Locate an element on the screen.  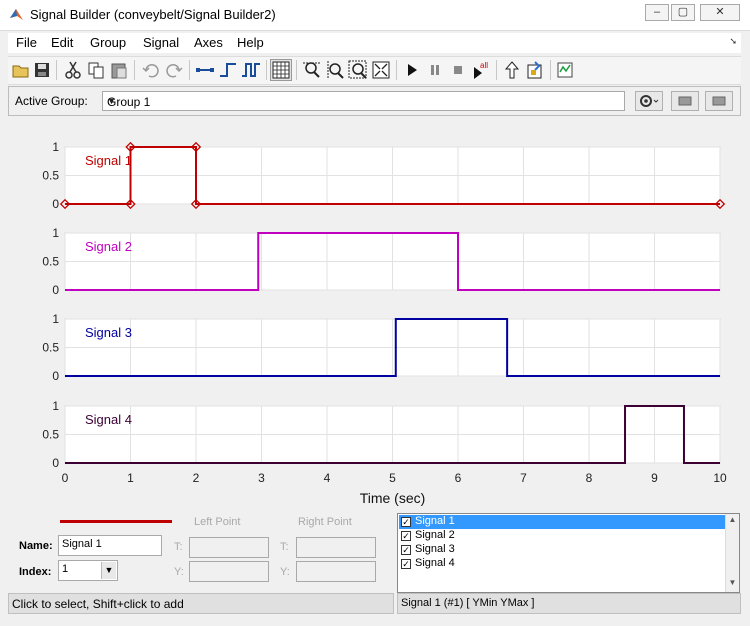
fit-icon is located at coordinates (381, 70).